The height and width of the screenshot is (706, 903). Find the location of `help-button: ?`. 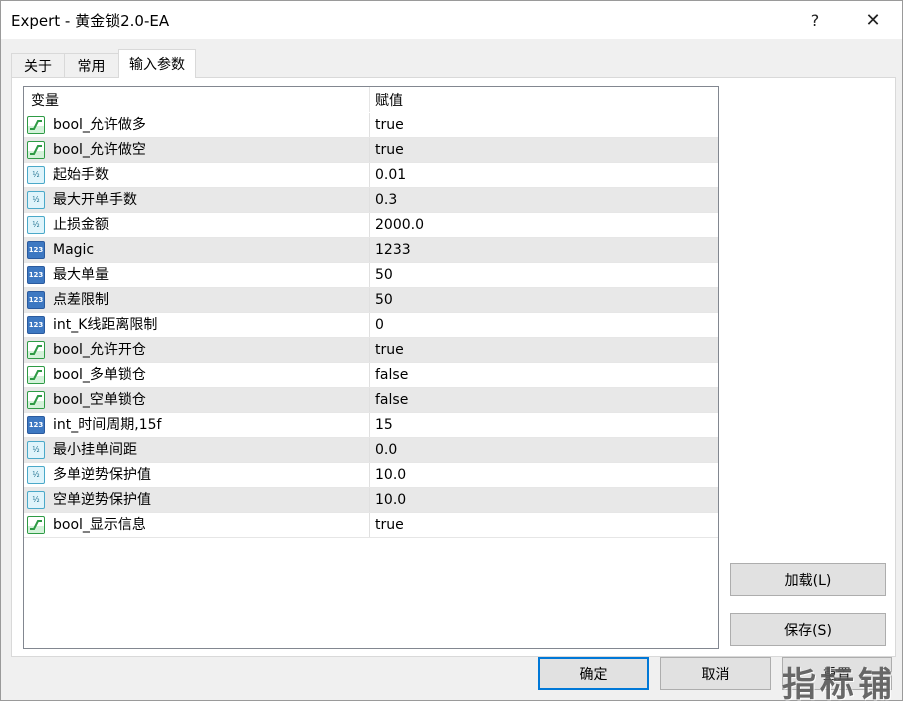

help-button: ? is located at coordinates (815, 20).